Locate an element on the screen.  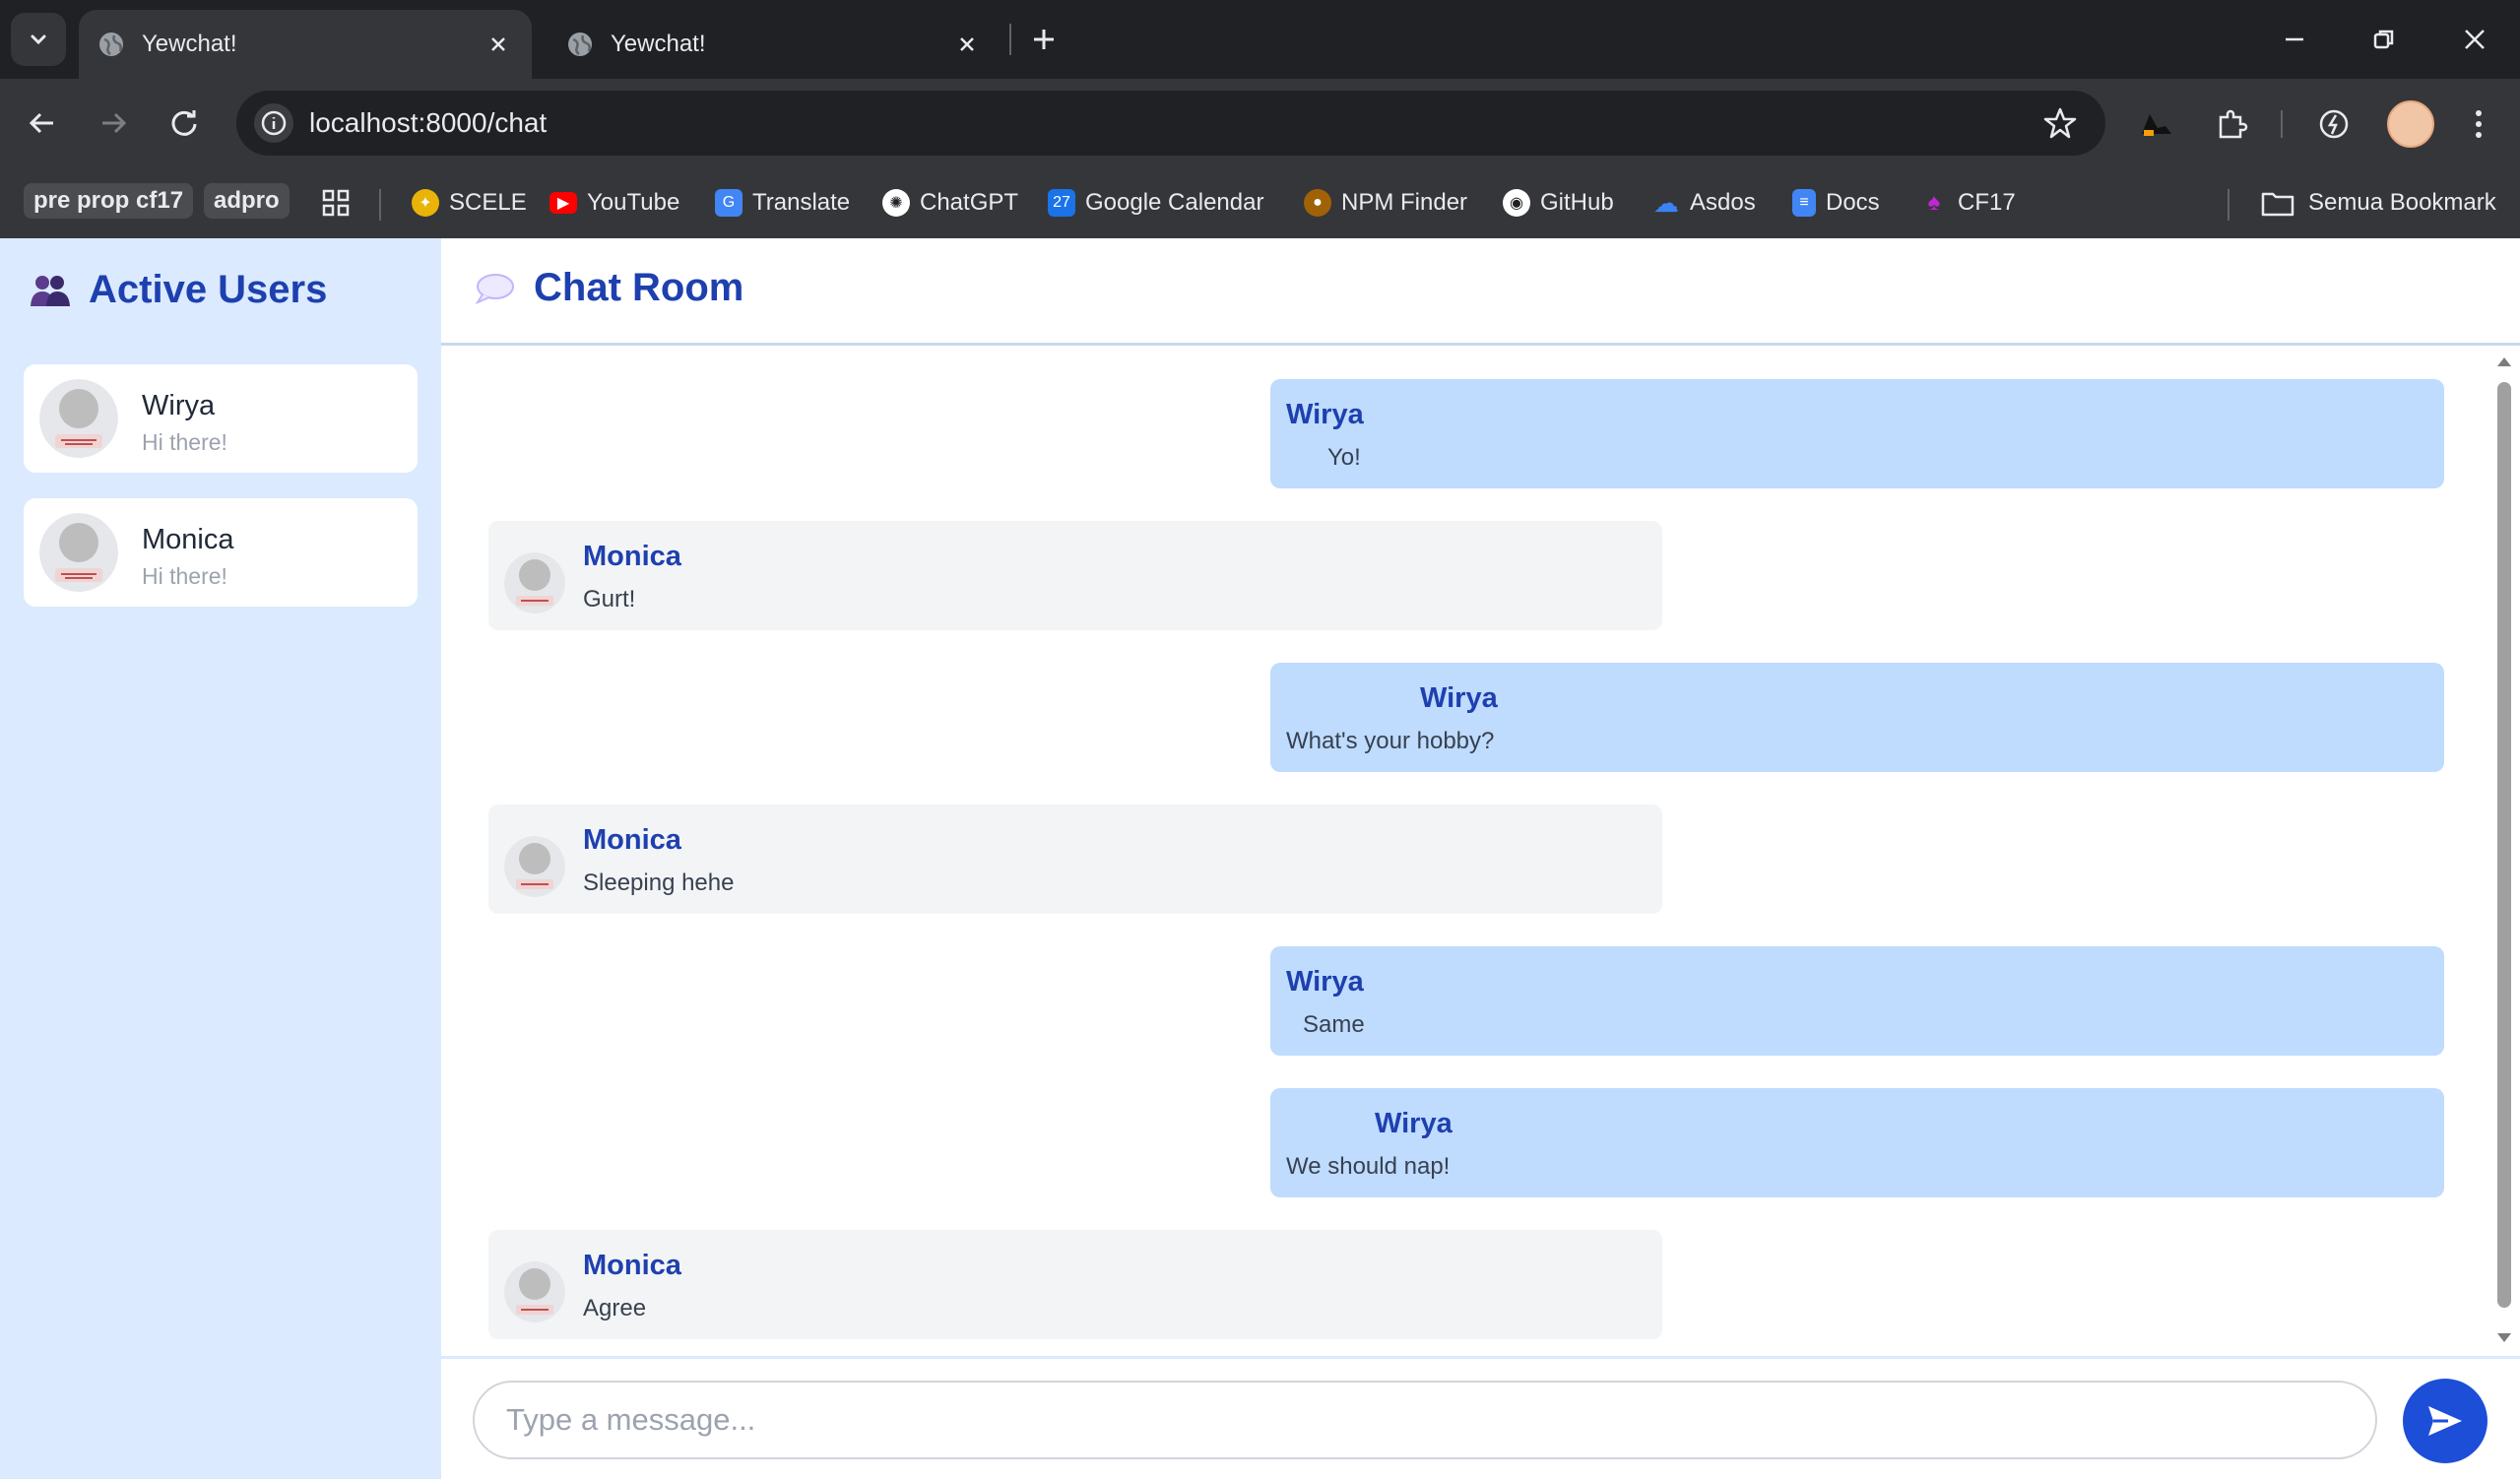
bookmark-adpro: adpro is located at coordinates (247, 201).